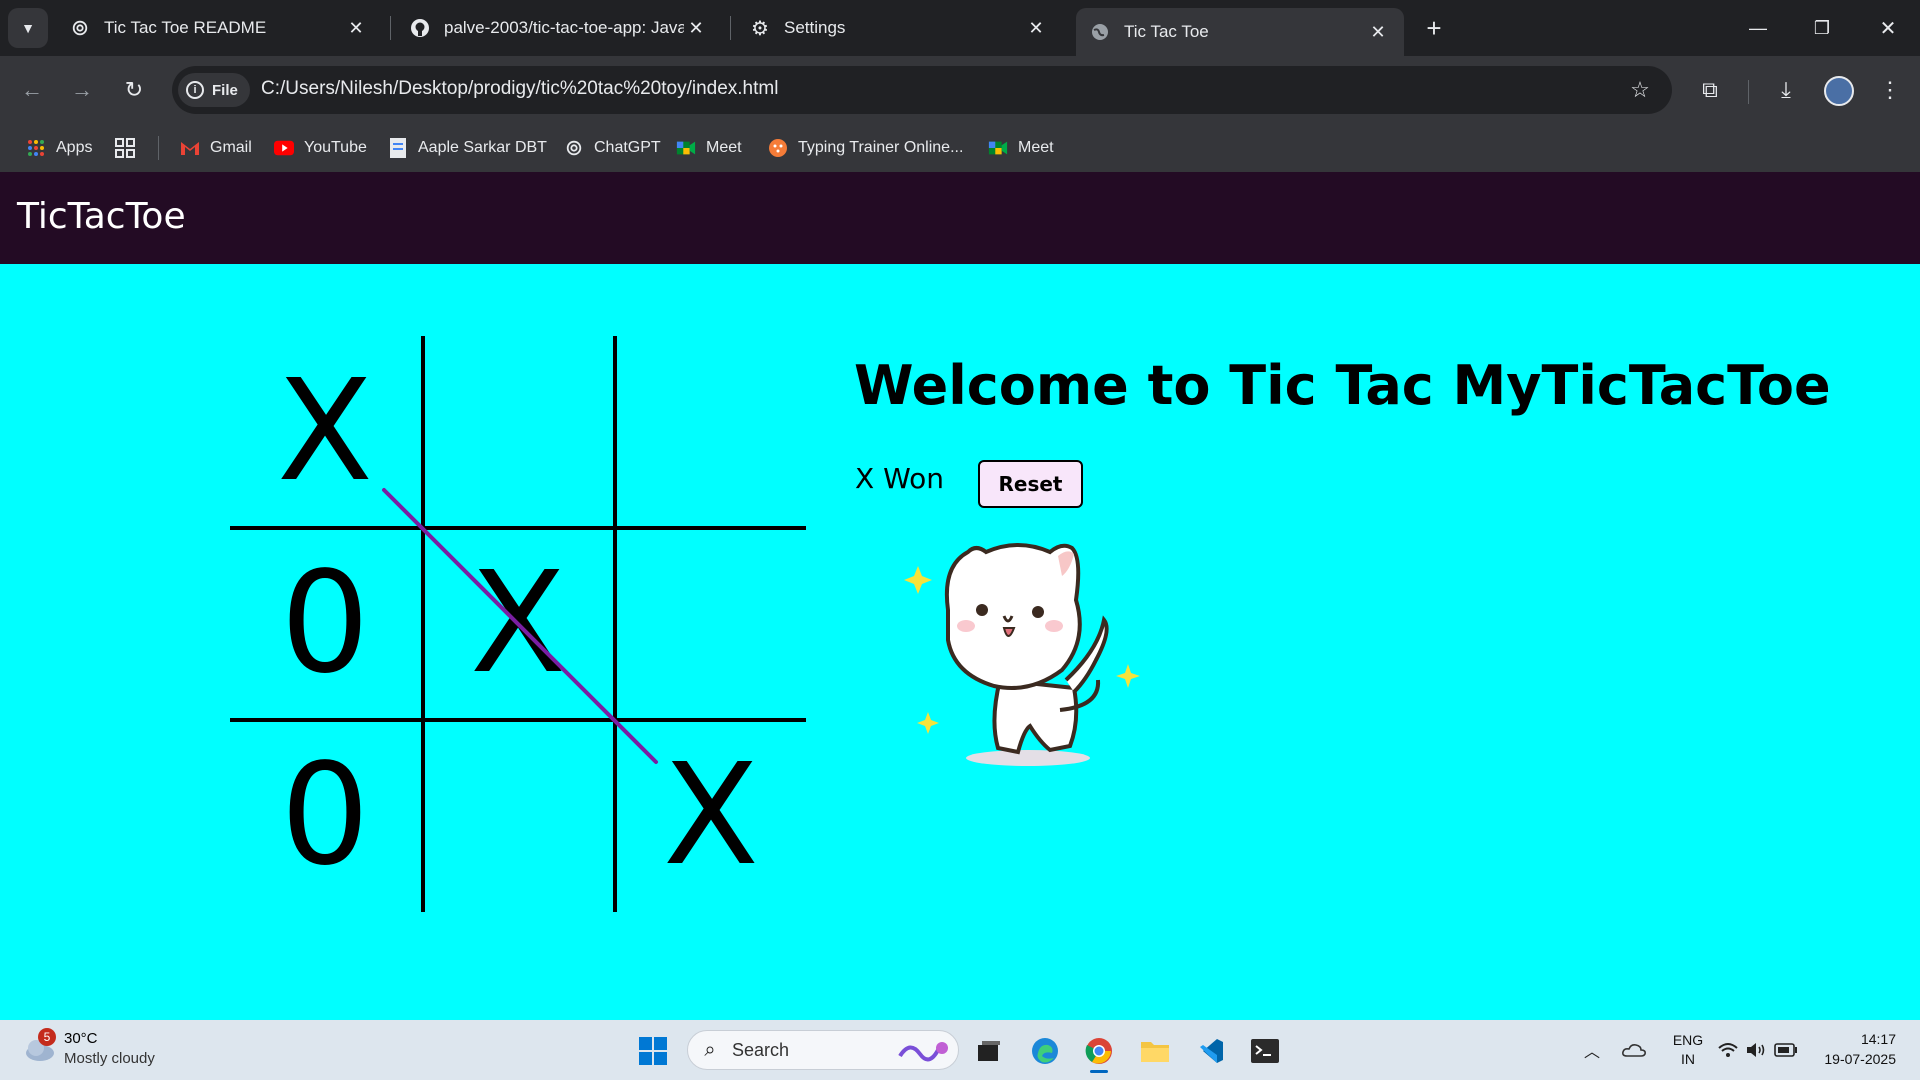 This screenshot has height=1080, width=1920. I want to click on tab-label: Settings, so click(815, 27).